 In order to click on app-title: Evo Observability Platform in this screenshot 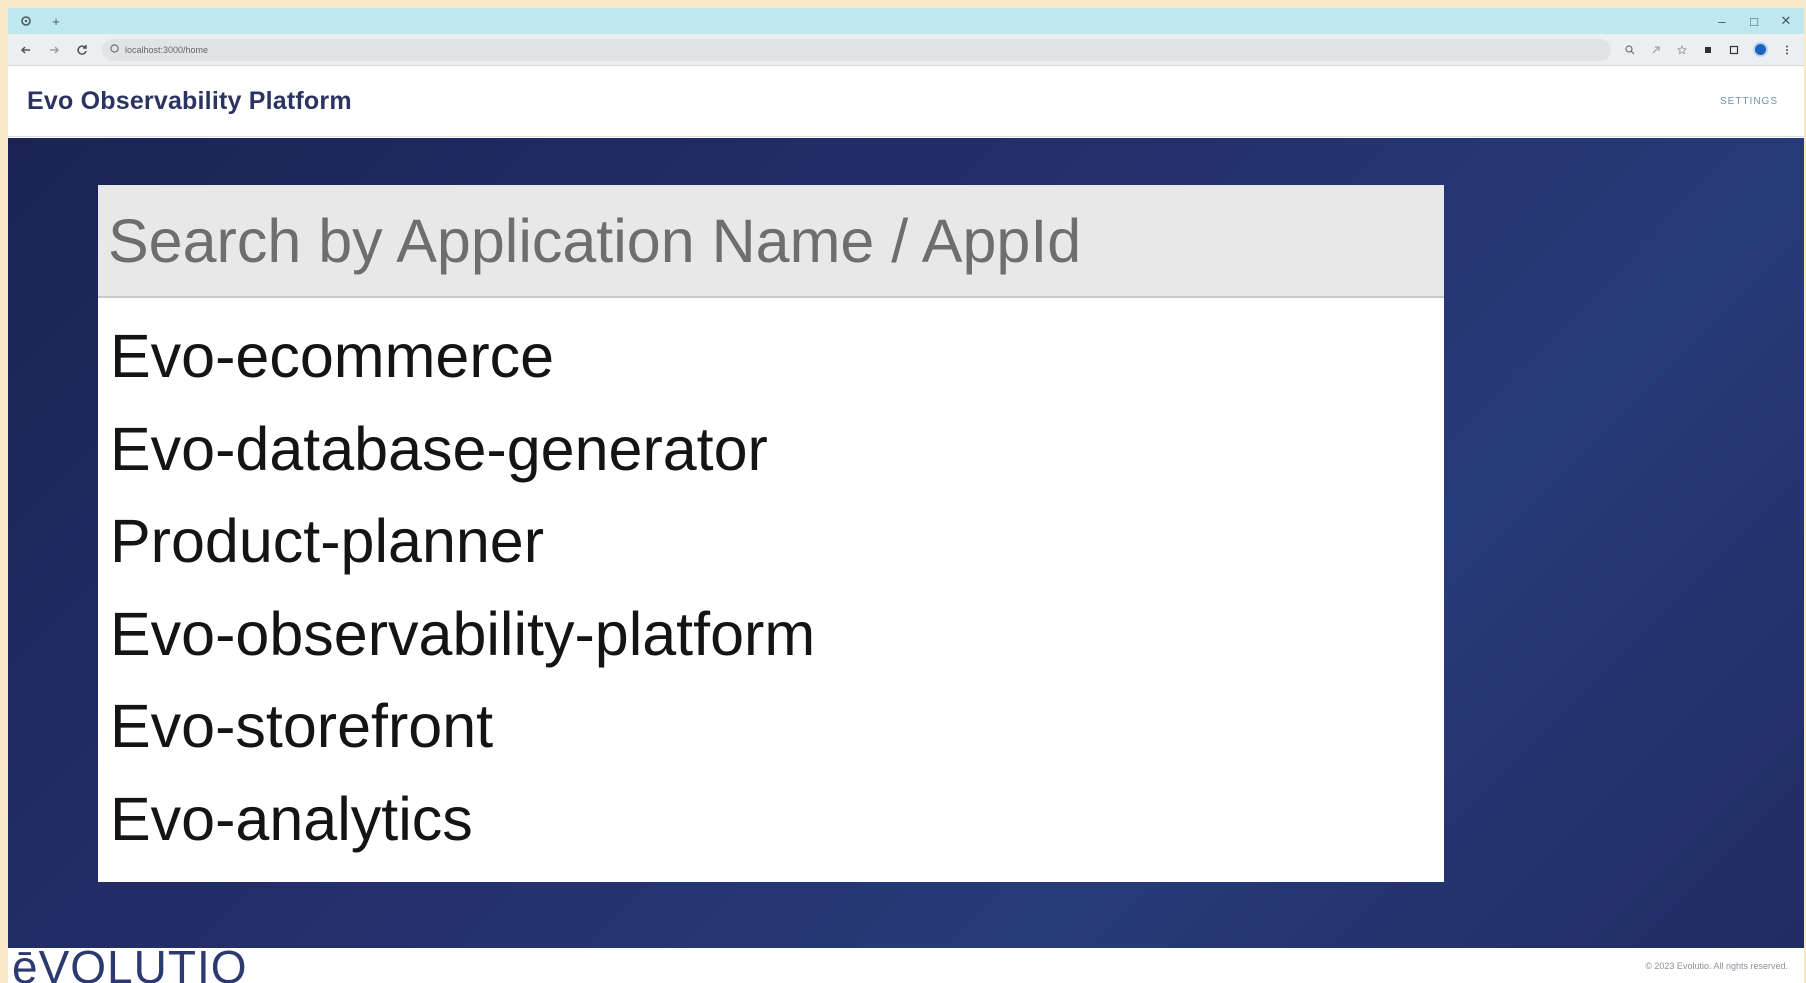, I will do `click(189, 100)`.